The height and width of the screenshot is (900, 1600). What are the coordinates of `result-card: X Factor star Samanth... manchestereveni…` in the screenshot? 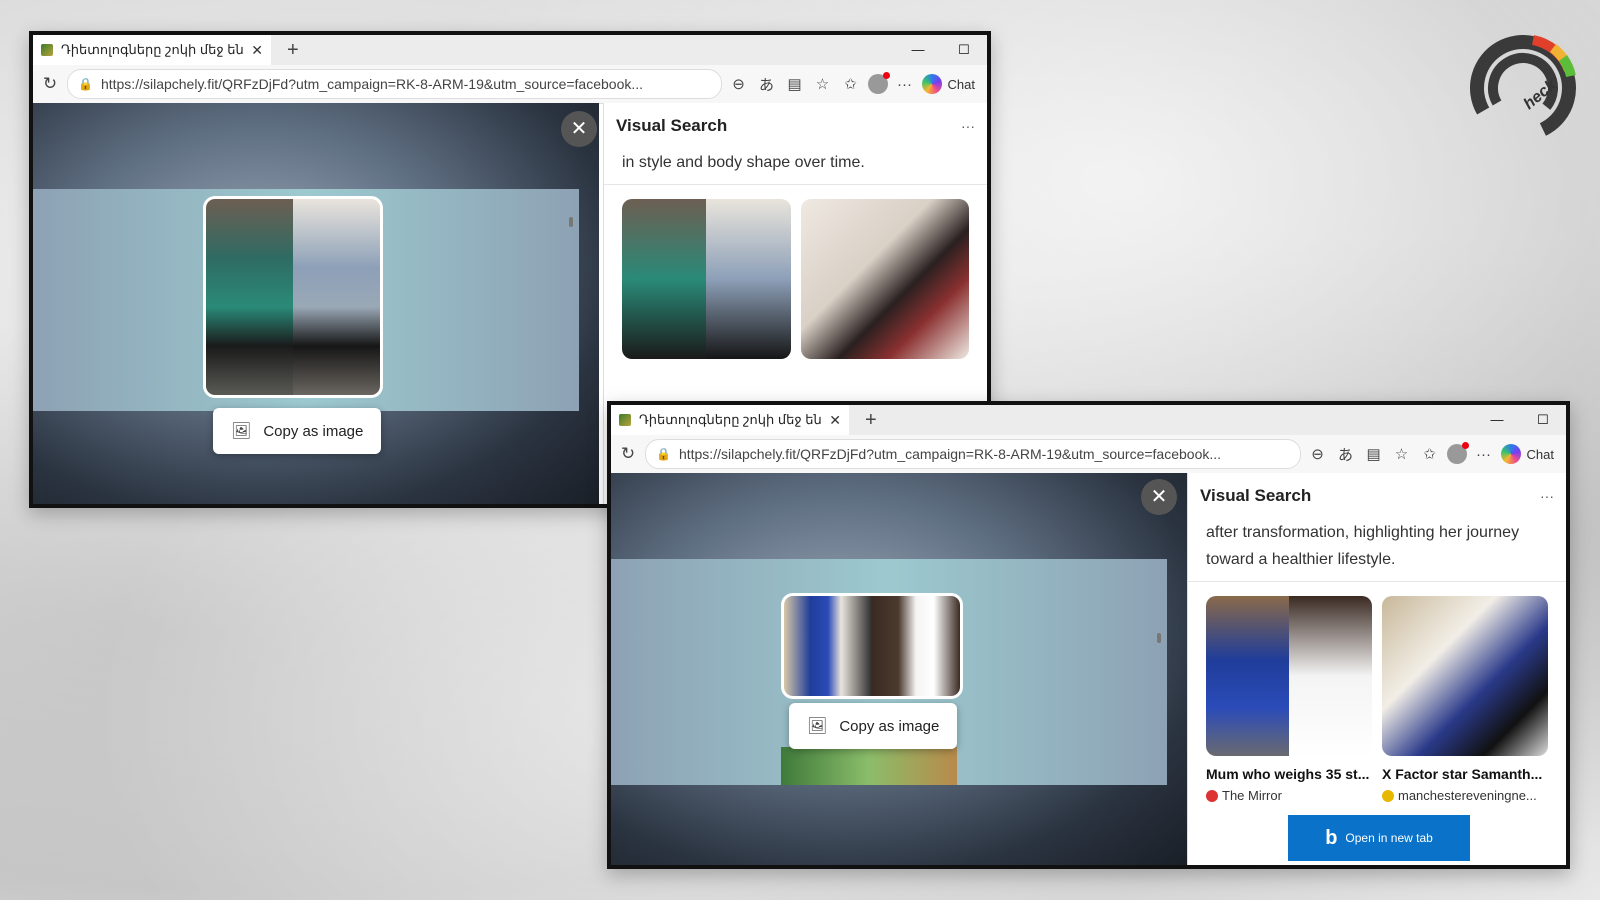 It's located at (1465, 699).